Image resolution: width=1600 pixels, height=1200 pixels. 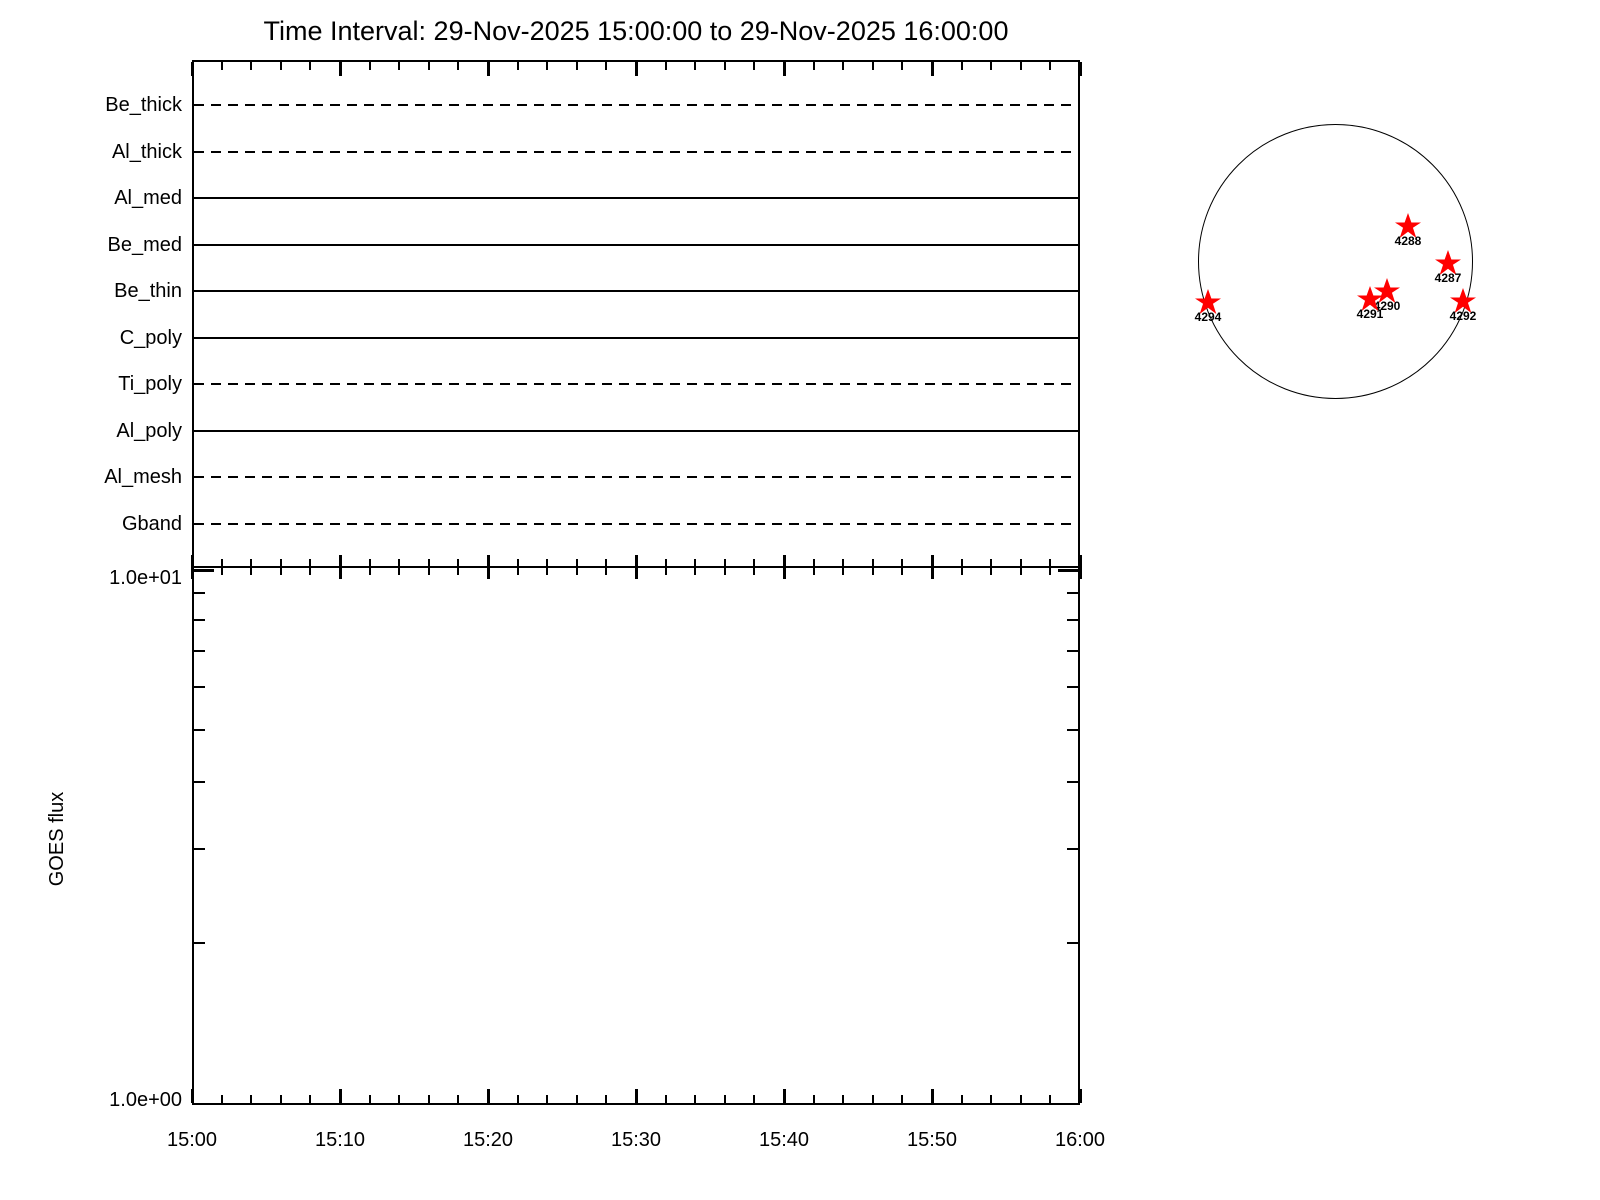 What do you see at coordinates (1208, 317) in the screenshot?
I see `active-region-label-4294: 4294` at bounding box center [1208, 317].